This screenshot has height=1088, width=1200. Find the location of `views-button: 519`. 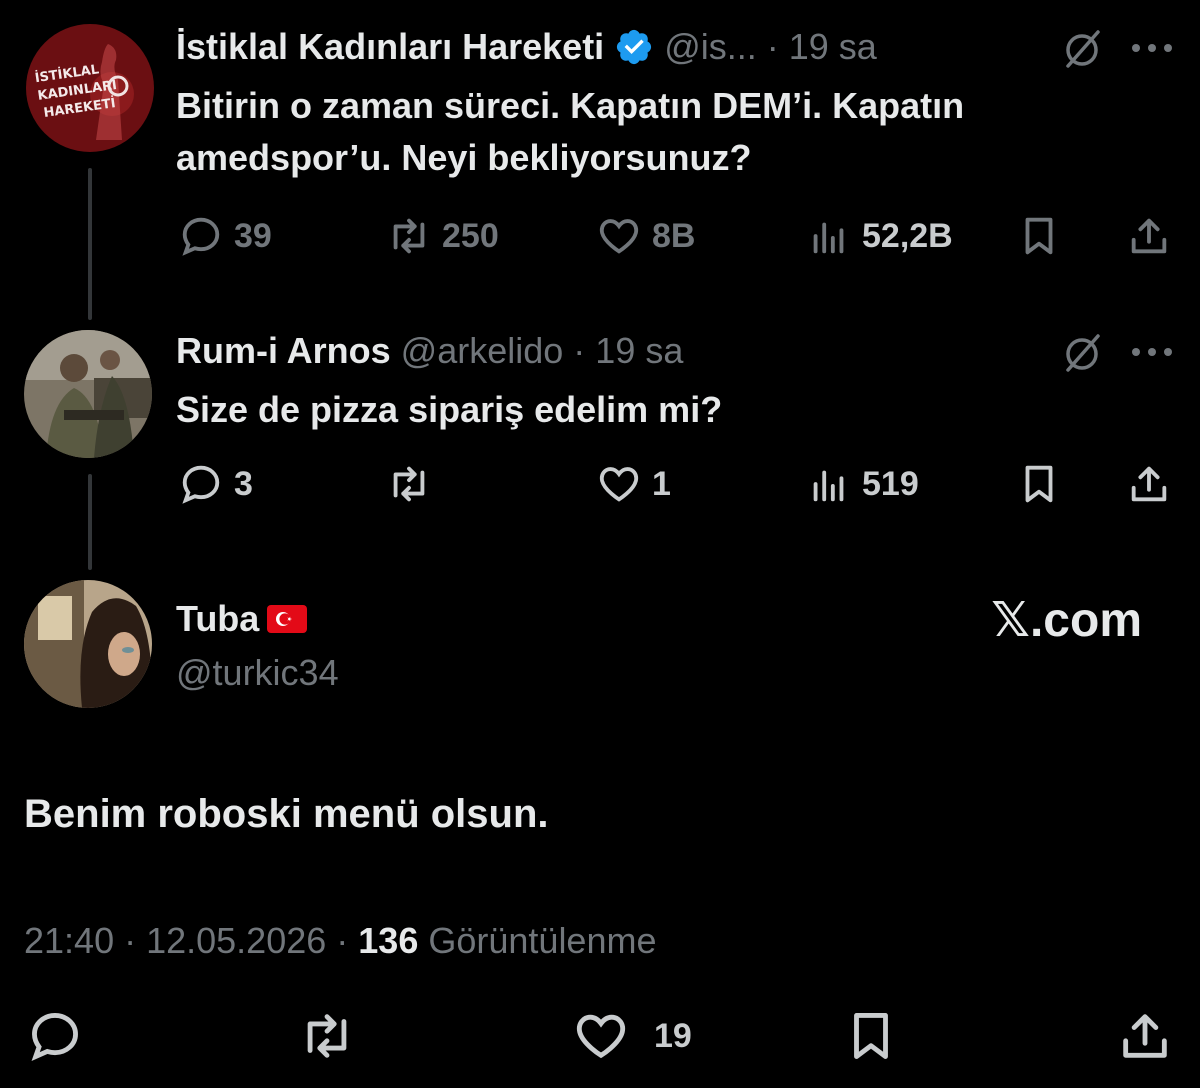

views-button: 519 is located at coordinates (862, 484).